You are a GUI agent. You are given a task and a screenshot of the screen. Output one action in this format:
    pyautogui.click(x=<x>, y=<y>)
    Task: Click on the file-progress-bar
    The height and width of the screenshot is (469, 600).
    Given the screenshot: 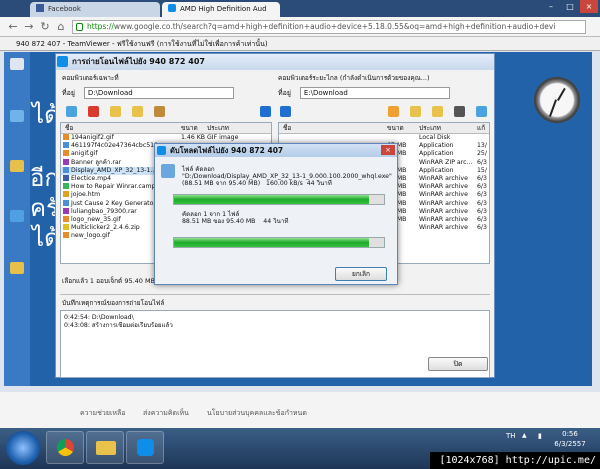 What is the action you would take?
    pyautogui.click(x=279, y=199)
    